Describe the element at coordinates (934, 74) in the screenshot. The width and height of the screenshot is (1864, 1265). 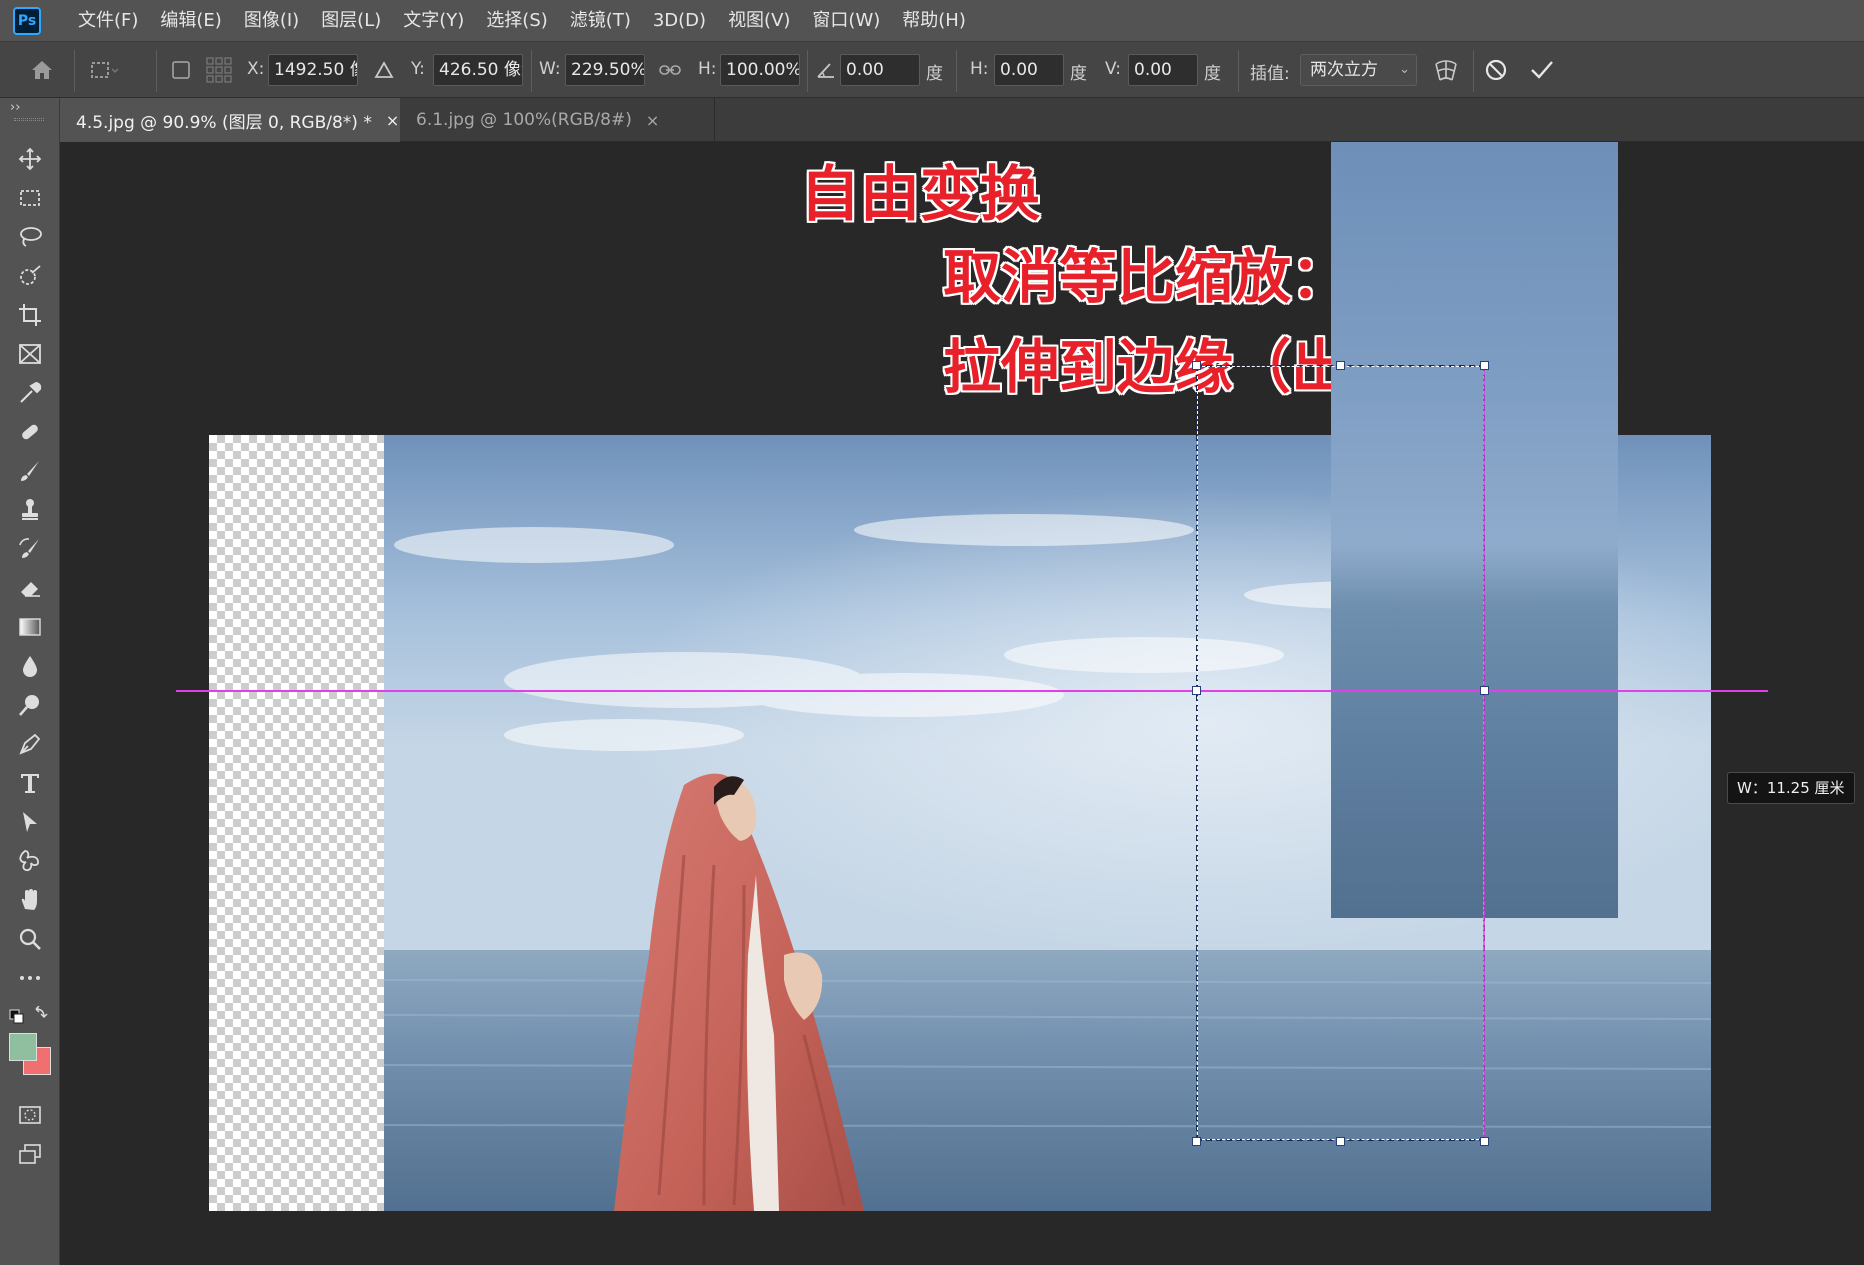
I see `angle-unit: 度` at that location.